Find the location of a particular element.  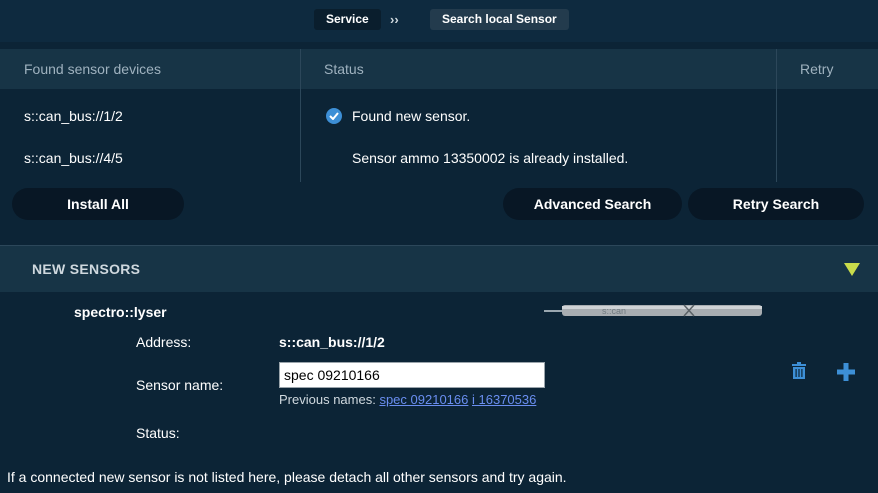

plus-icon is located at coordinates (846, 372).